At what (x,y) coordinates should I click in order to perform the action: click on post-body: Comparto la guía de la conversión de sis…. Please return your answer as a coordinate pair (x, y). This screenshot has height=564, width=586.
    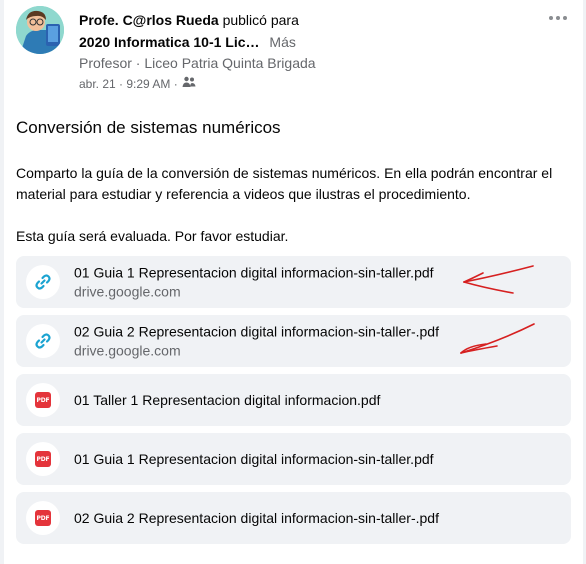
    Looking at the image, I should click on (294, 205).